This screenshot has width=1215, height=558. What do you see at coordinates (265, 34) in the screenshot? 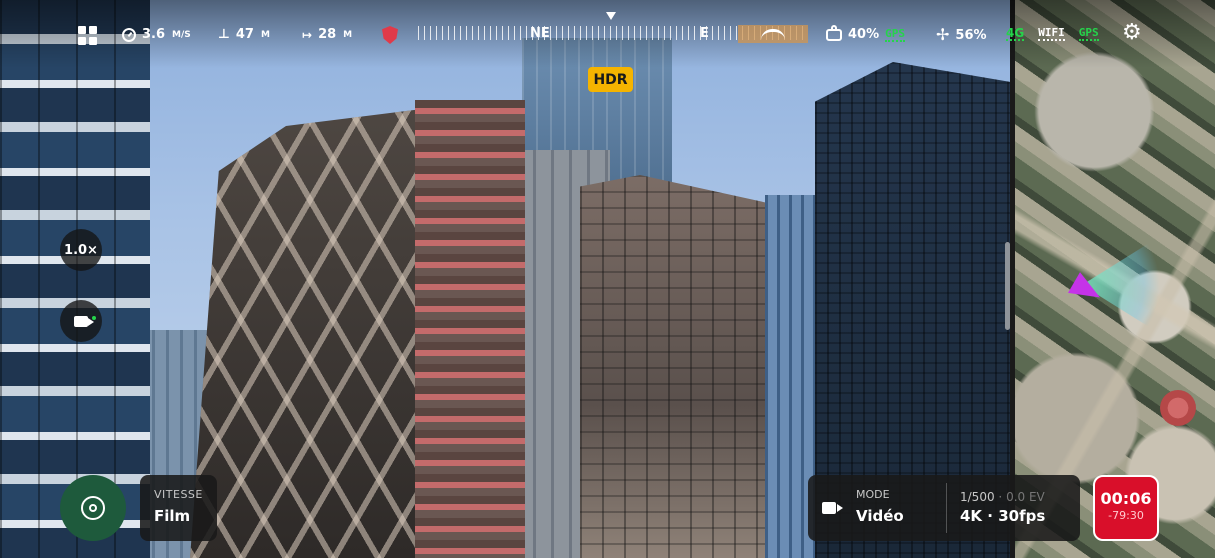
I see `altitude-unit: M` at bounding box center [265, 34].